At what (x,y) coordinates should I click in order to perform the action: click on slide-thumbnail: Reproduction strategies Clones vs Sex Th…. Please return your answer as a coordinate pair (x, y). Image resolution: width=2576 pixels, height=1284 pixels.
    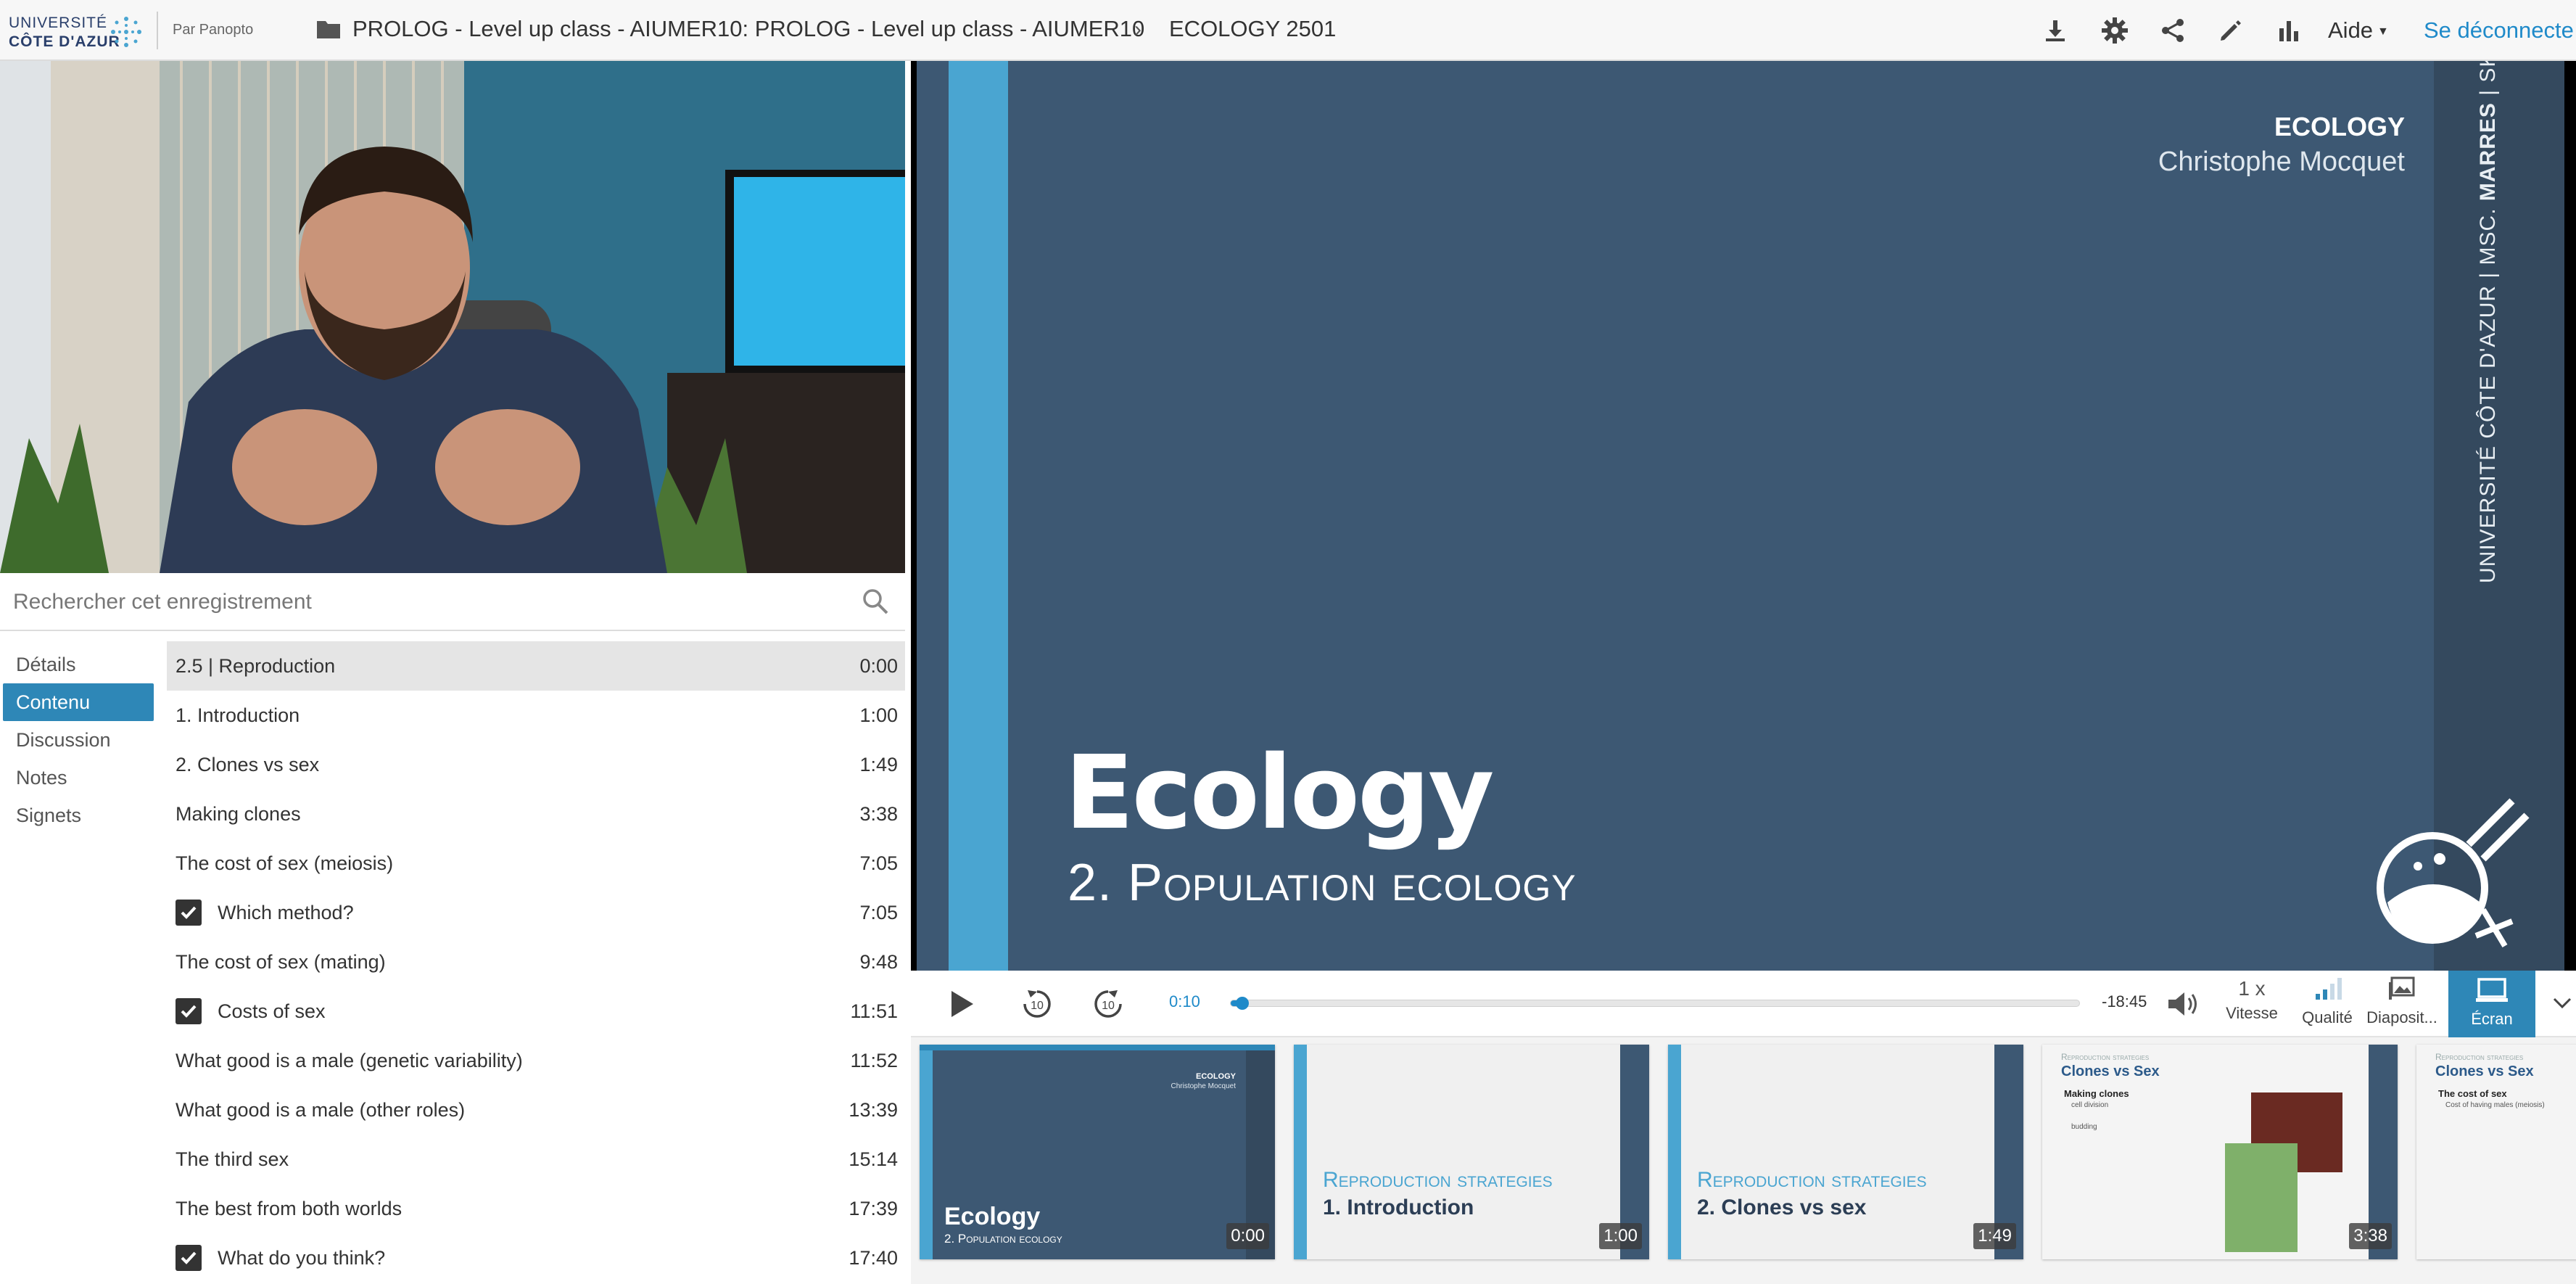
    Looking at the image, I should click on (2496, 1152).